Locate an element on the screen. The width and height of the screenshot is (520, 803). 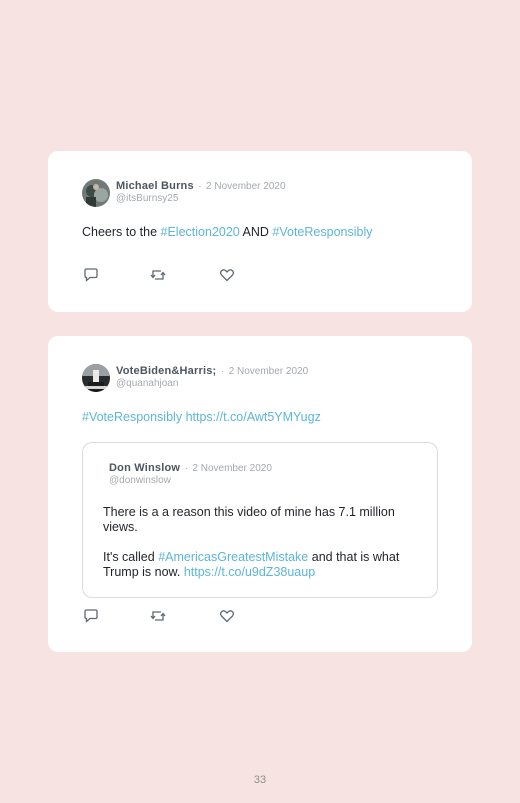
url-link: https://t.co/u9dZ38uaup is located at coordinates (249, 572).